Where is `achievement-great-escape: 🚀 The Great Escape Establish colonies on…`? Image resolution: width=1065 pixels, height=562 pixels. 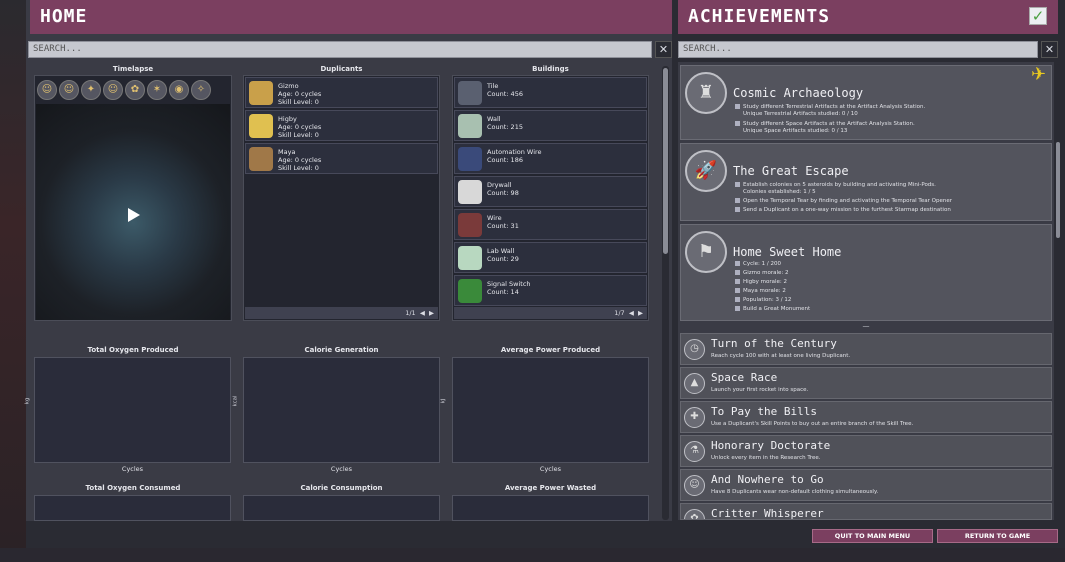
achievement-great-escape: 🚀 The Great Escape Establish colonies on… is located at coordinates (866, 182).